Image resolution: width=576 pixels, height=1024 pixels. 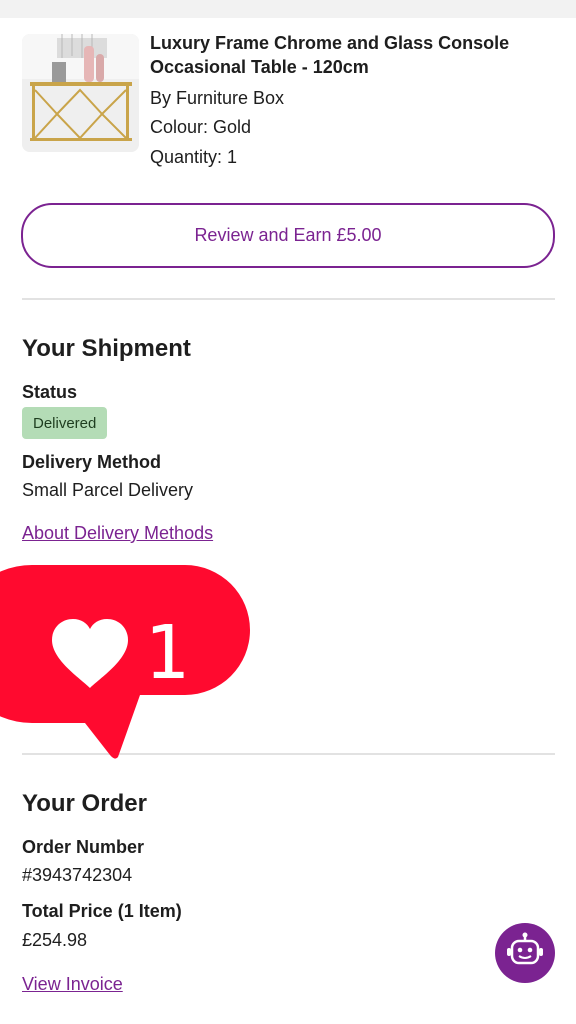 I want to click on delivery-method-label: Delivery Method, so click(x=92, y=462).